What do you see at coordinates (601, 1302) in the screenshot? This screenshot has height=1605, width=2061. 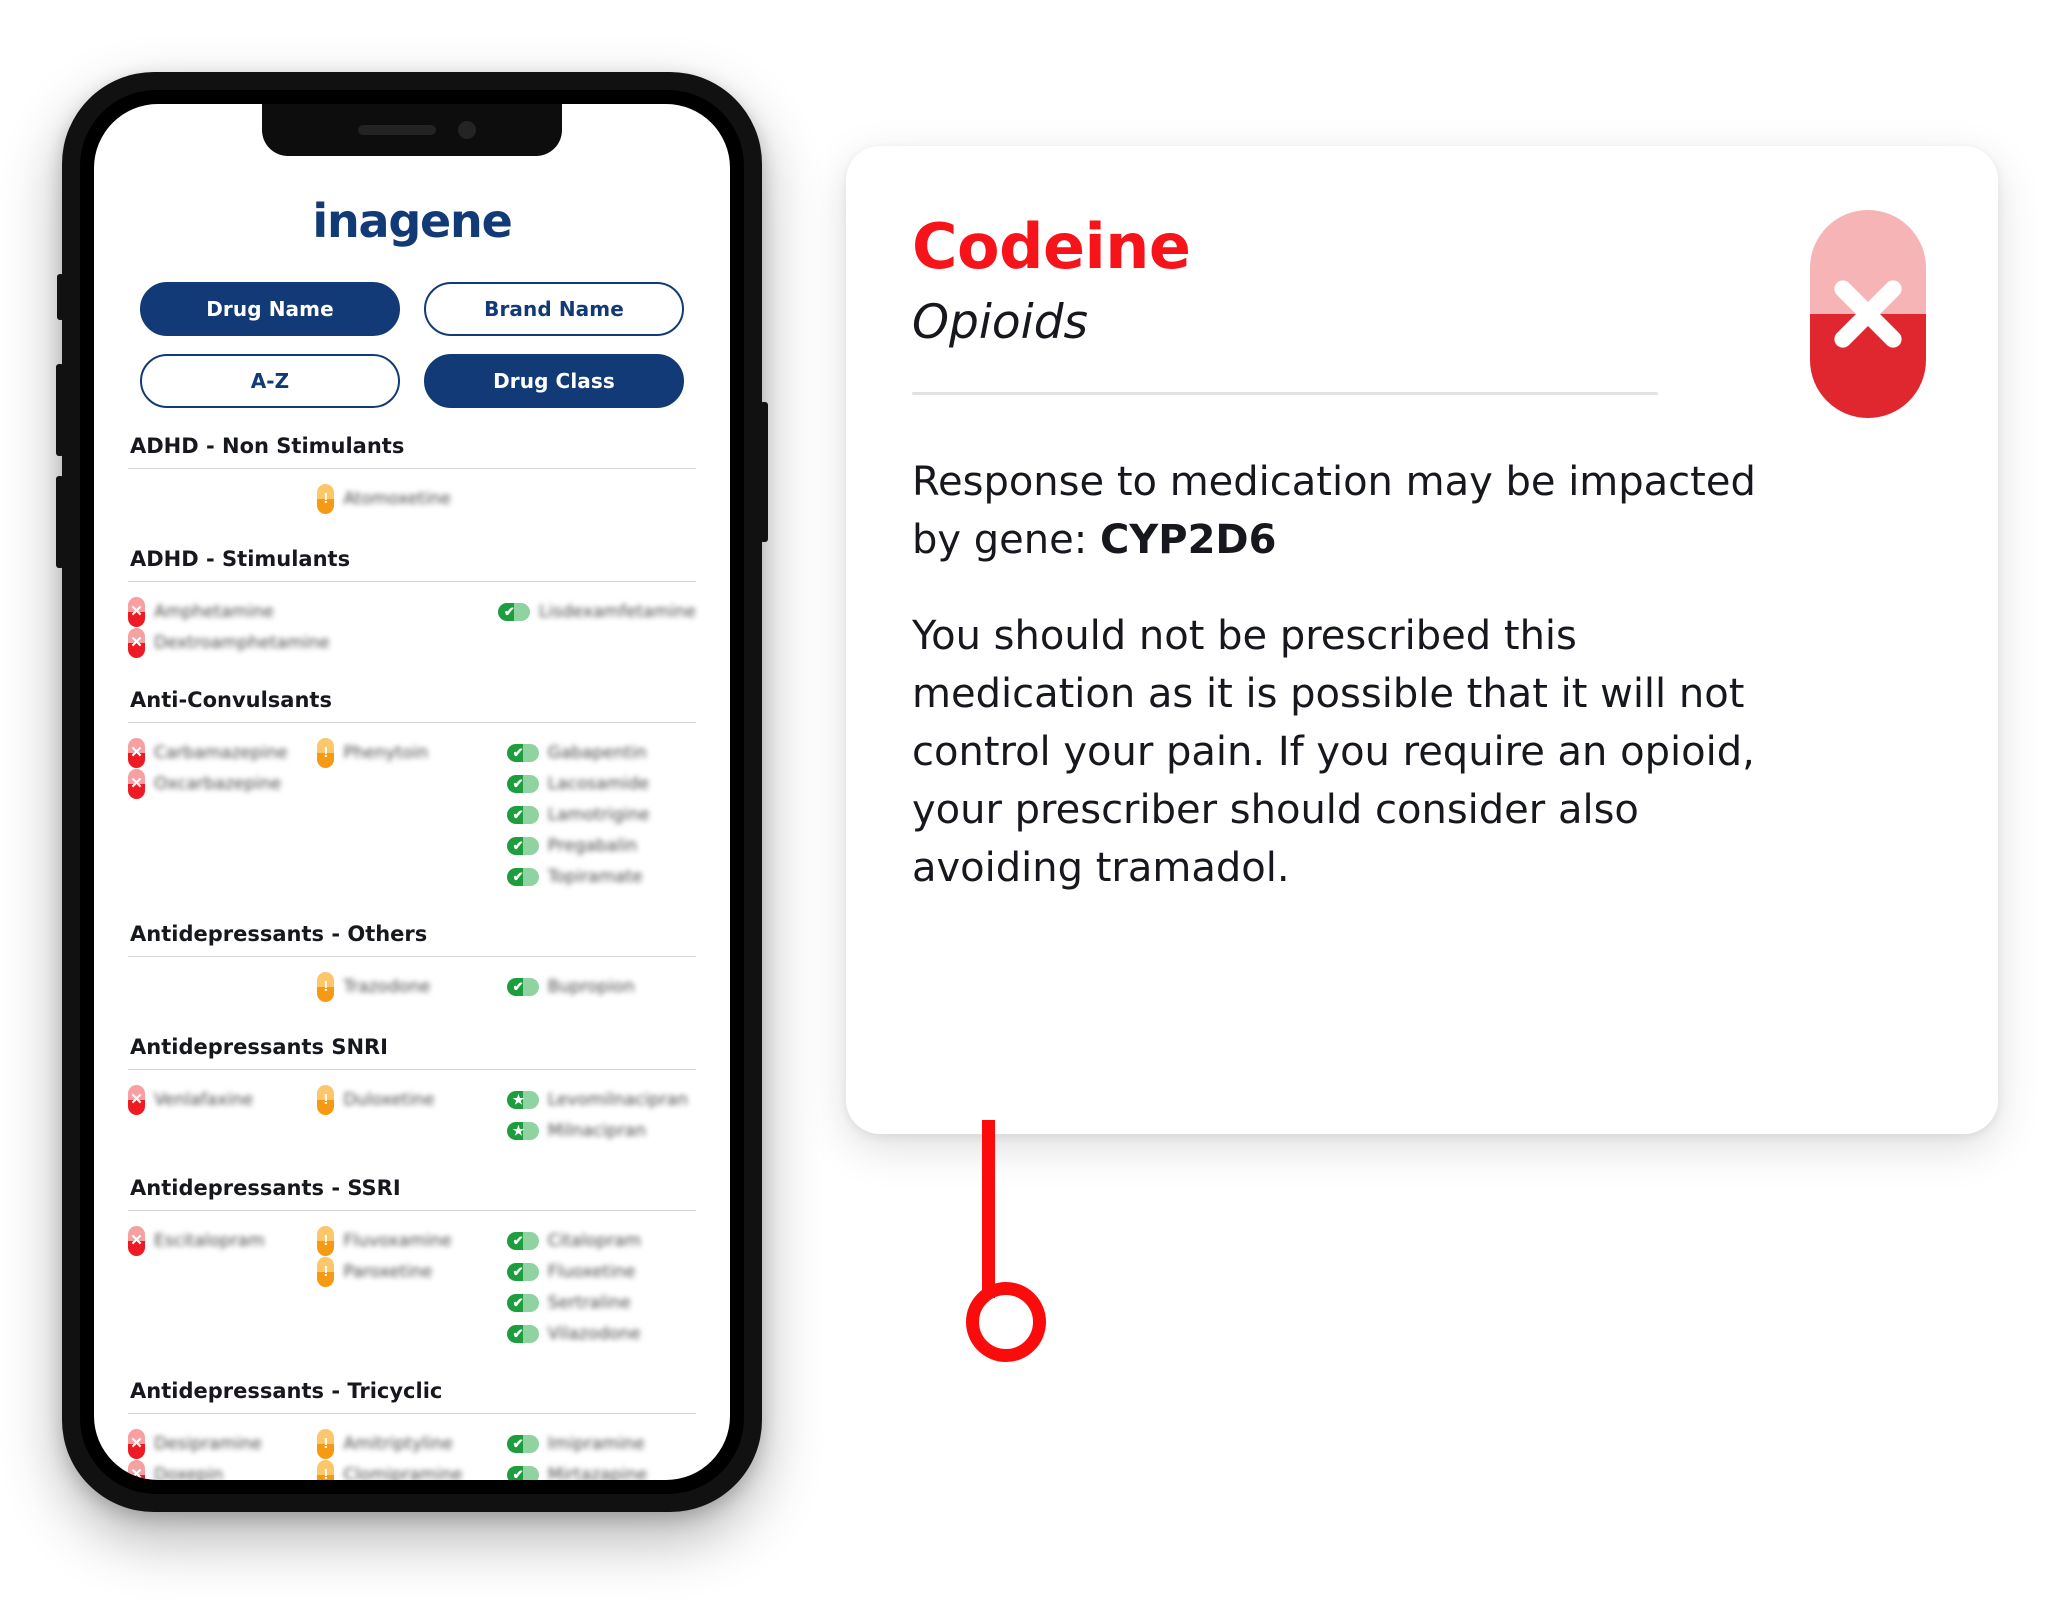 I see `drug-list-item: ✔ Sertraline` at bounding box center [601, 1302].